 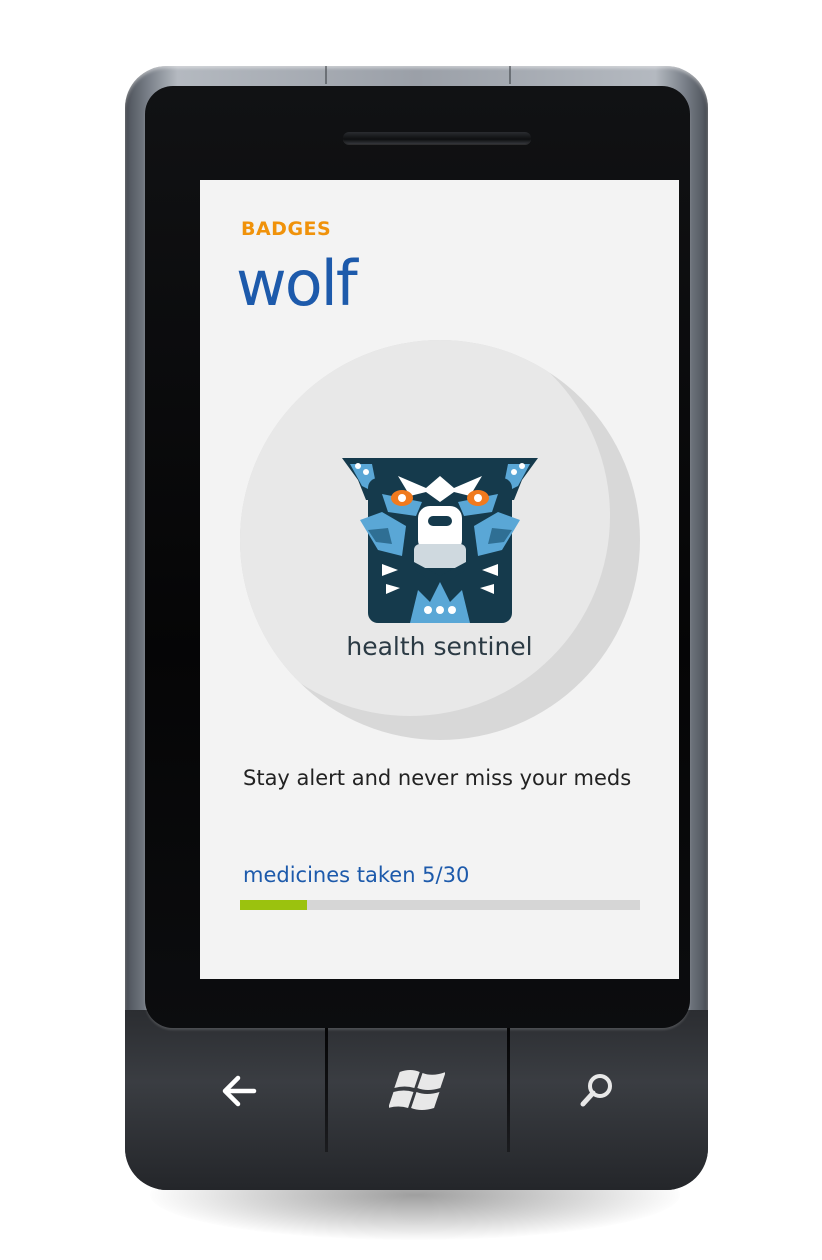 I want to click on start-button, so click(x=417, y=1091).